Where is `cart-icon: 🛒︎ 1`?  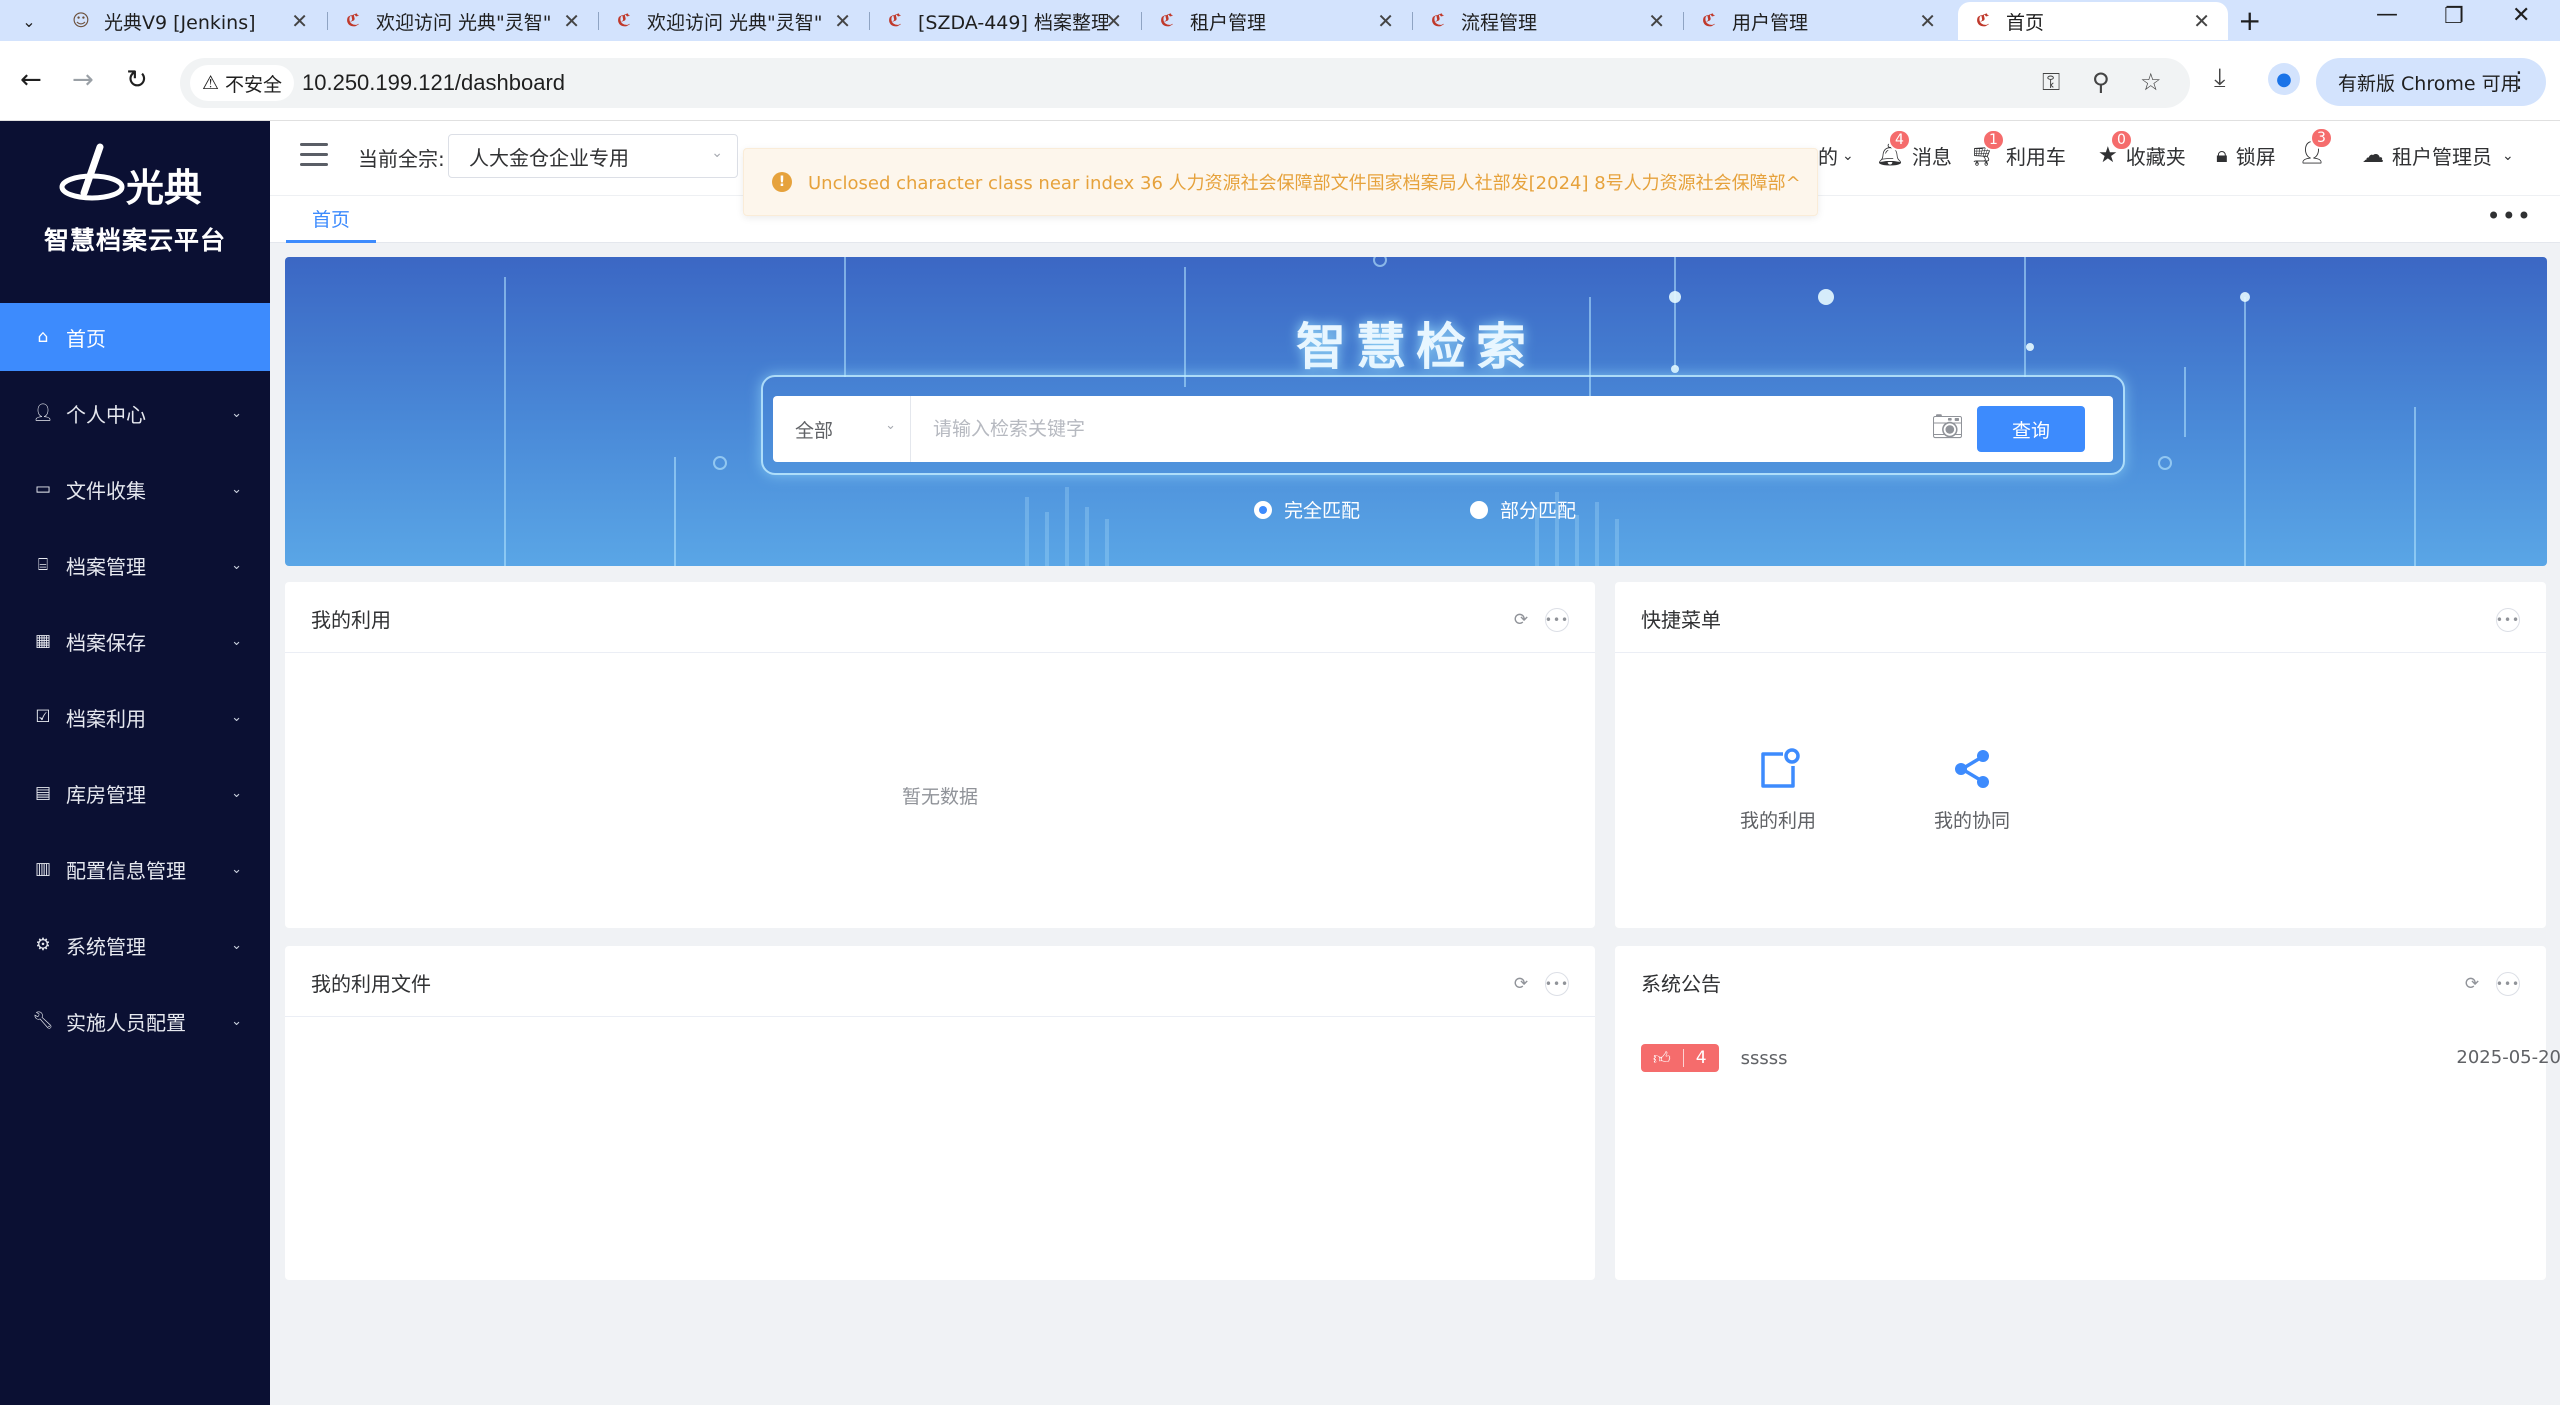 cart-icon: 🛒︎ 1 is located at coordinates (1987, 148).